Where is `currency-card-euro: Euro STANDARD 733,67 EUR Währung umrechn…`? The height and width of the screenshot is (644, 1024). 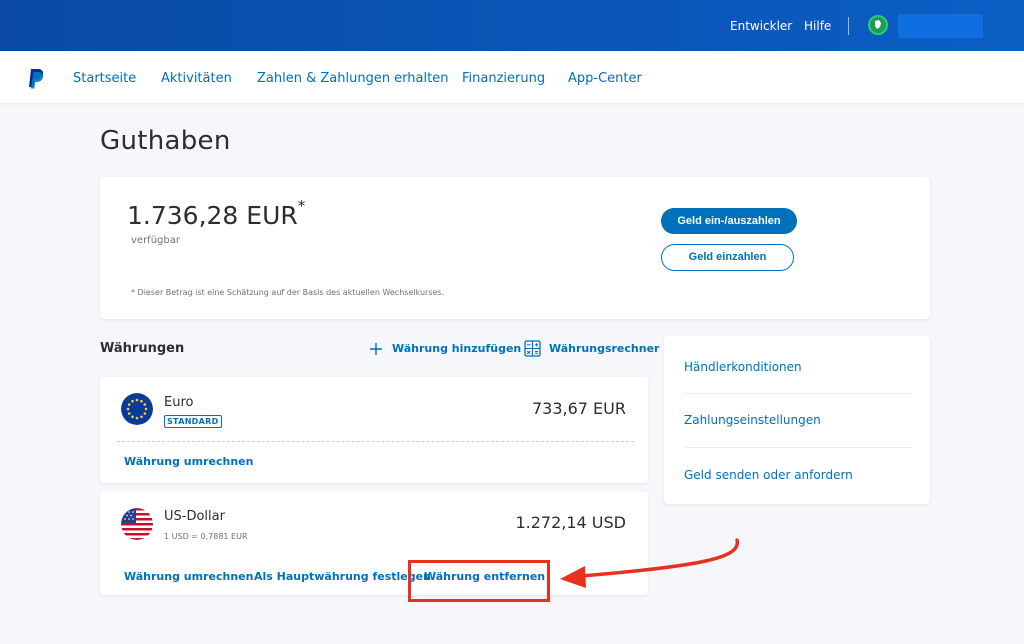
currency-card-euro: Euro STANDARD 733,67 EUR Währung umrechn… is located at coordinates (374, 430).